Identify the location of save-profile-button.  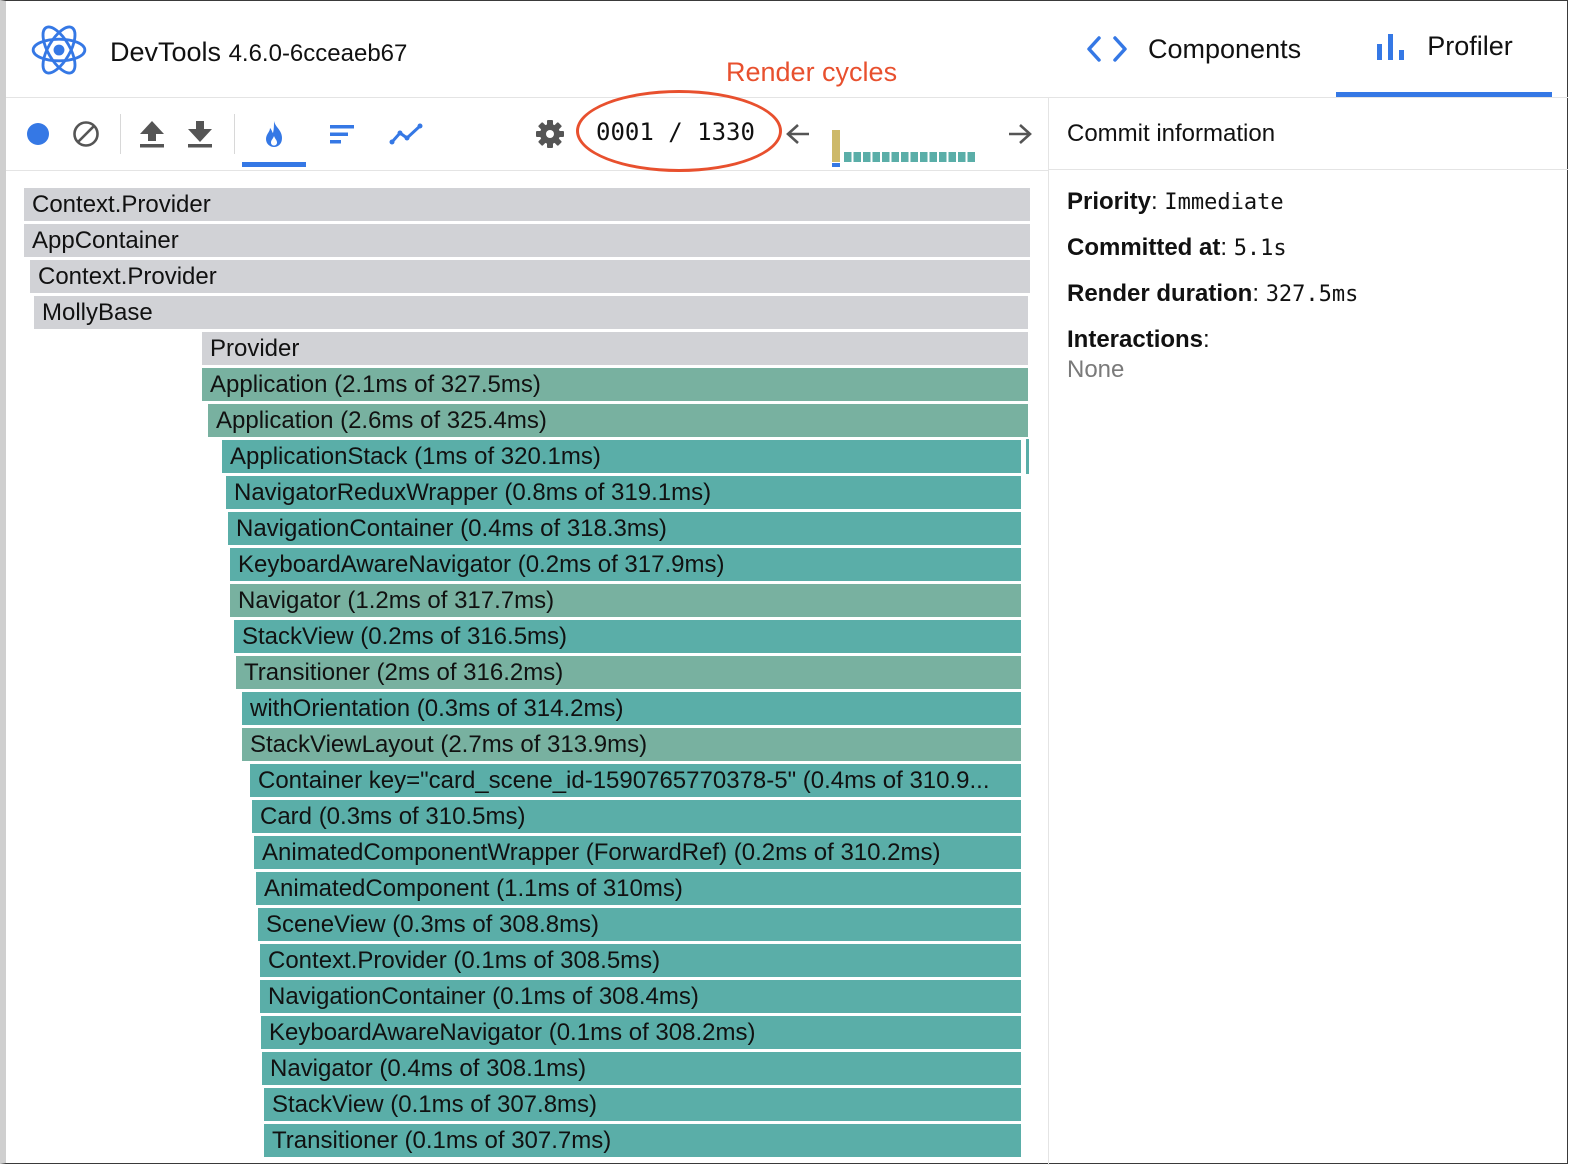
(200, 134).